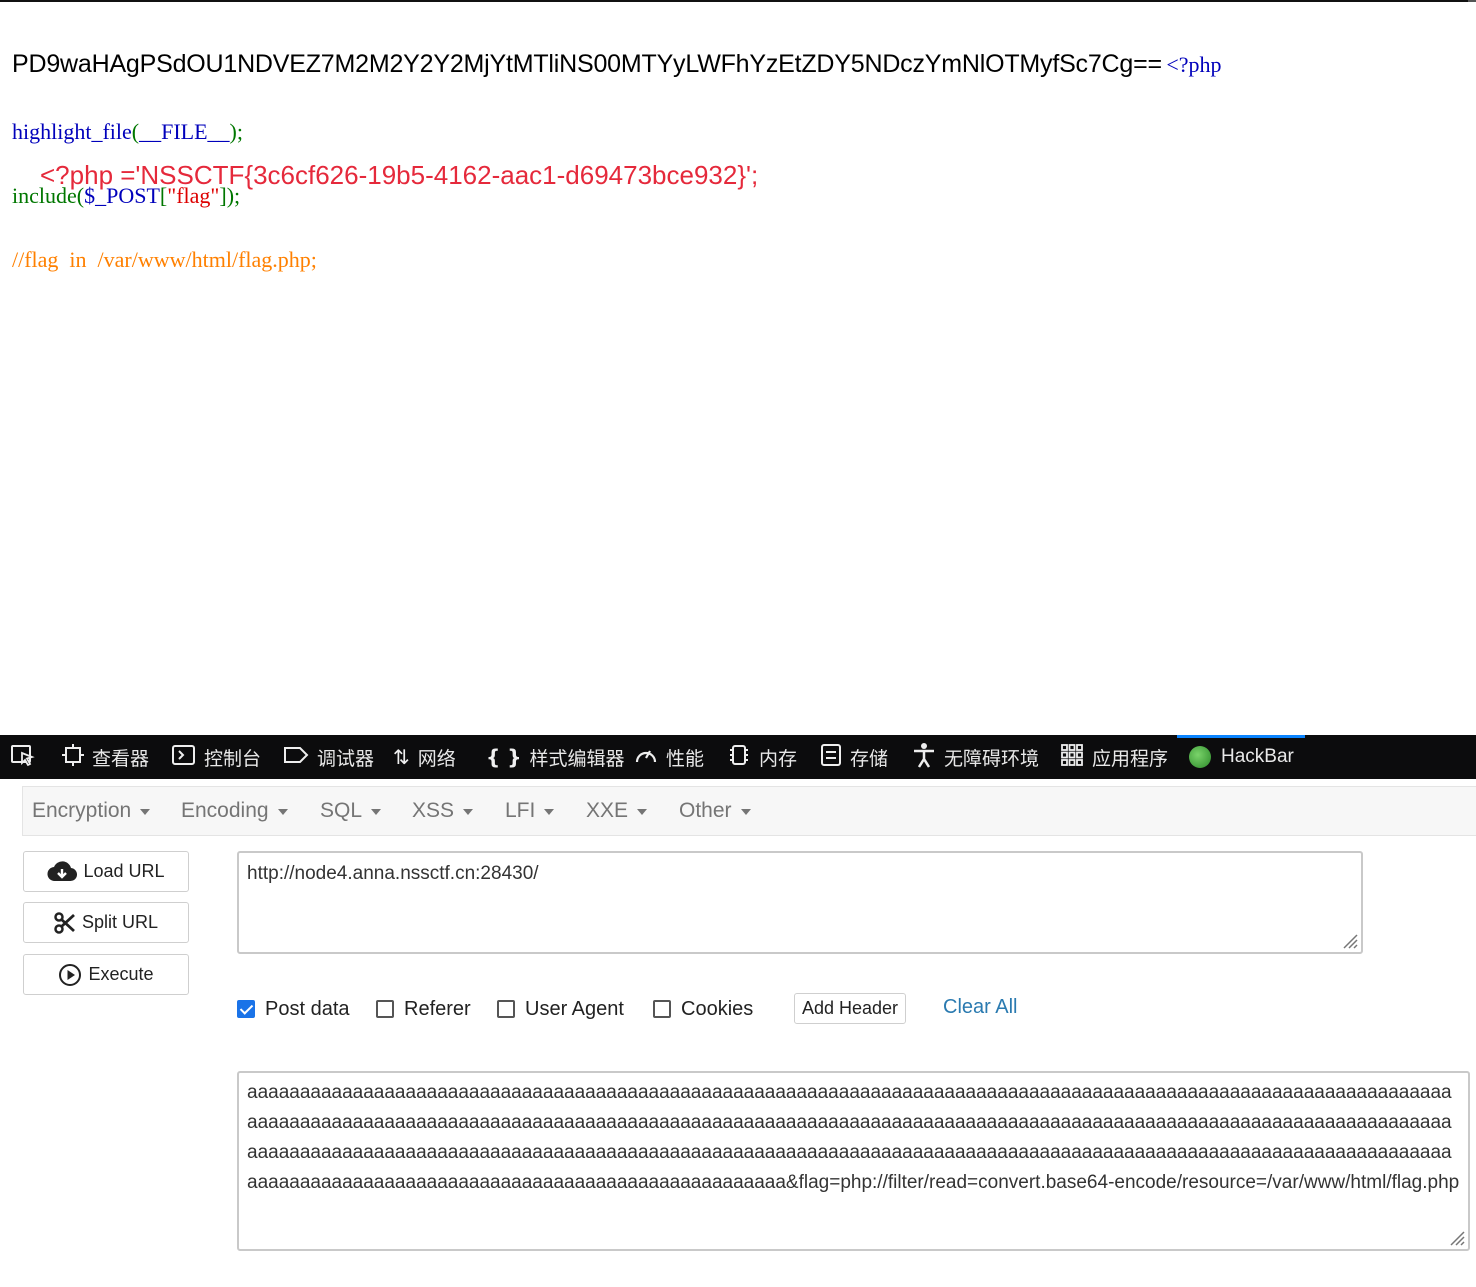  What do you see at coordinates (506, 1009) in the screenshot?
I see `user-agent-checkbox` at bounding box center [506, 1009].